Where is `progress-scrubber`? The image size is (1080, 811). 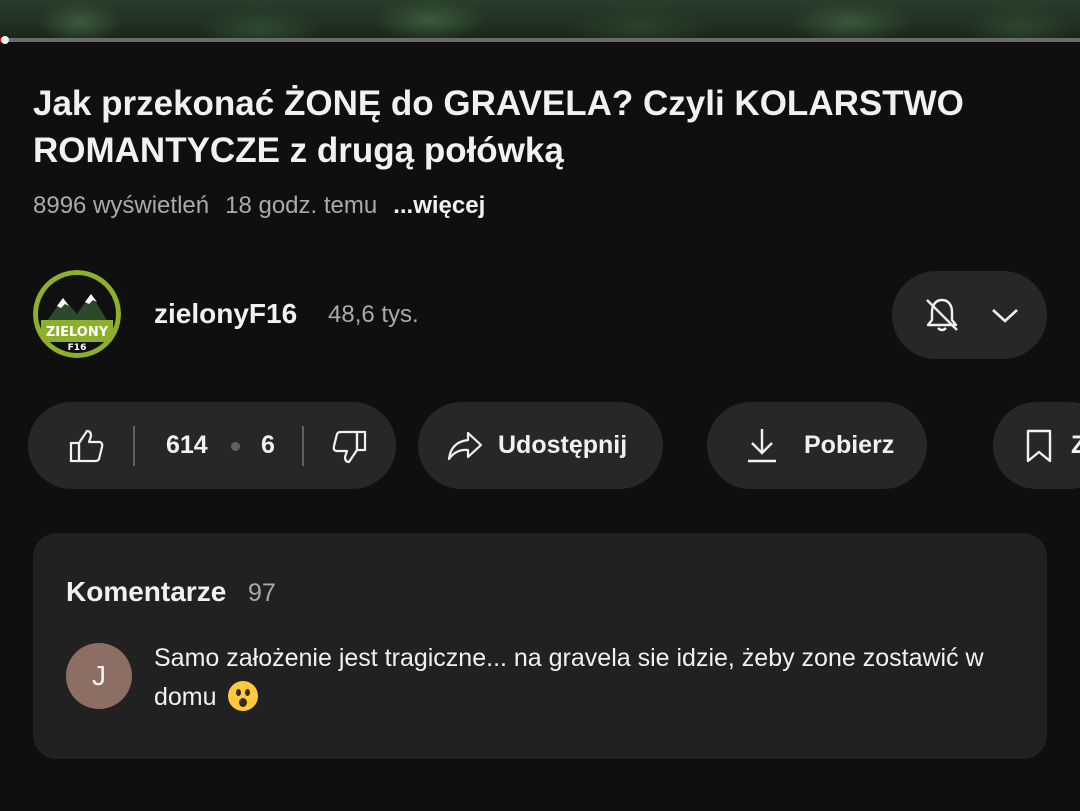
progress-scrubber is located at coordinates (5, 40).